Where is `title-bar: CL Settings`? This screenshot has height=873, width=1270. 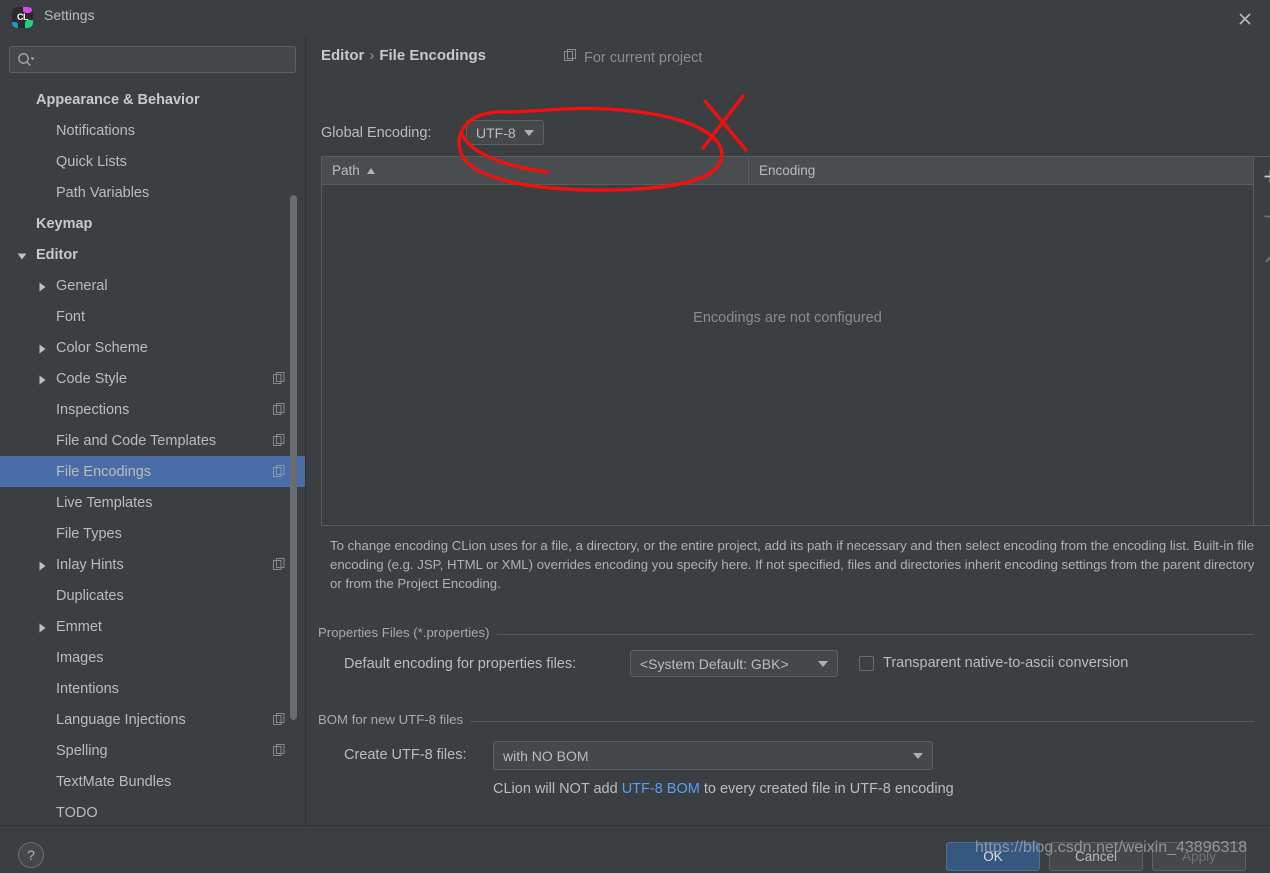 title-bar: CL Settings is located at coordinates (635, 18).